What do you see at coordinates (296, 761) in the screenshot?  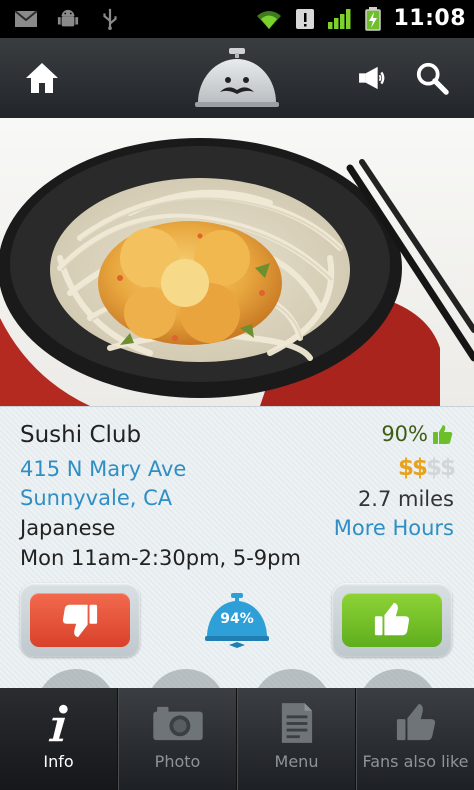 I see `tab-menu-label: Menu` at bounding box center [296, 761].